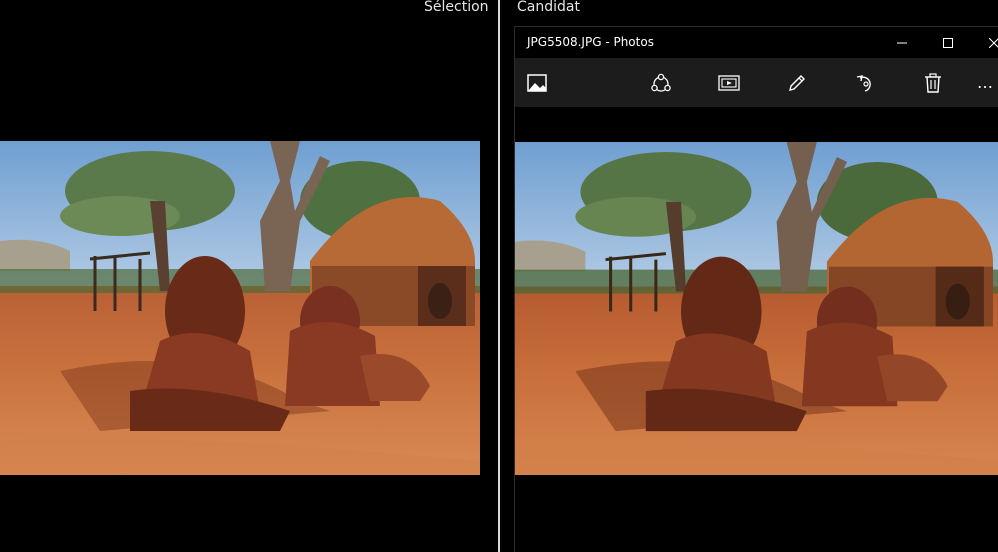 The image size is (998, 552). I want to click on title-bar: JPG5508.JPG - Photos, so click(756, 42).